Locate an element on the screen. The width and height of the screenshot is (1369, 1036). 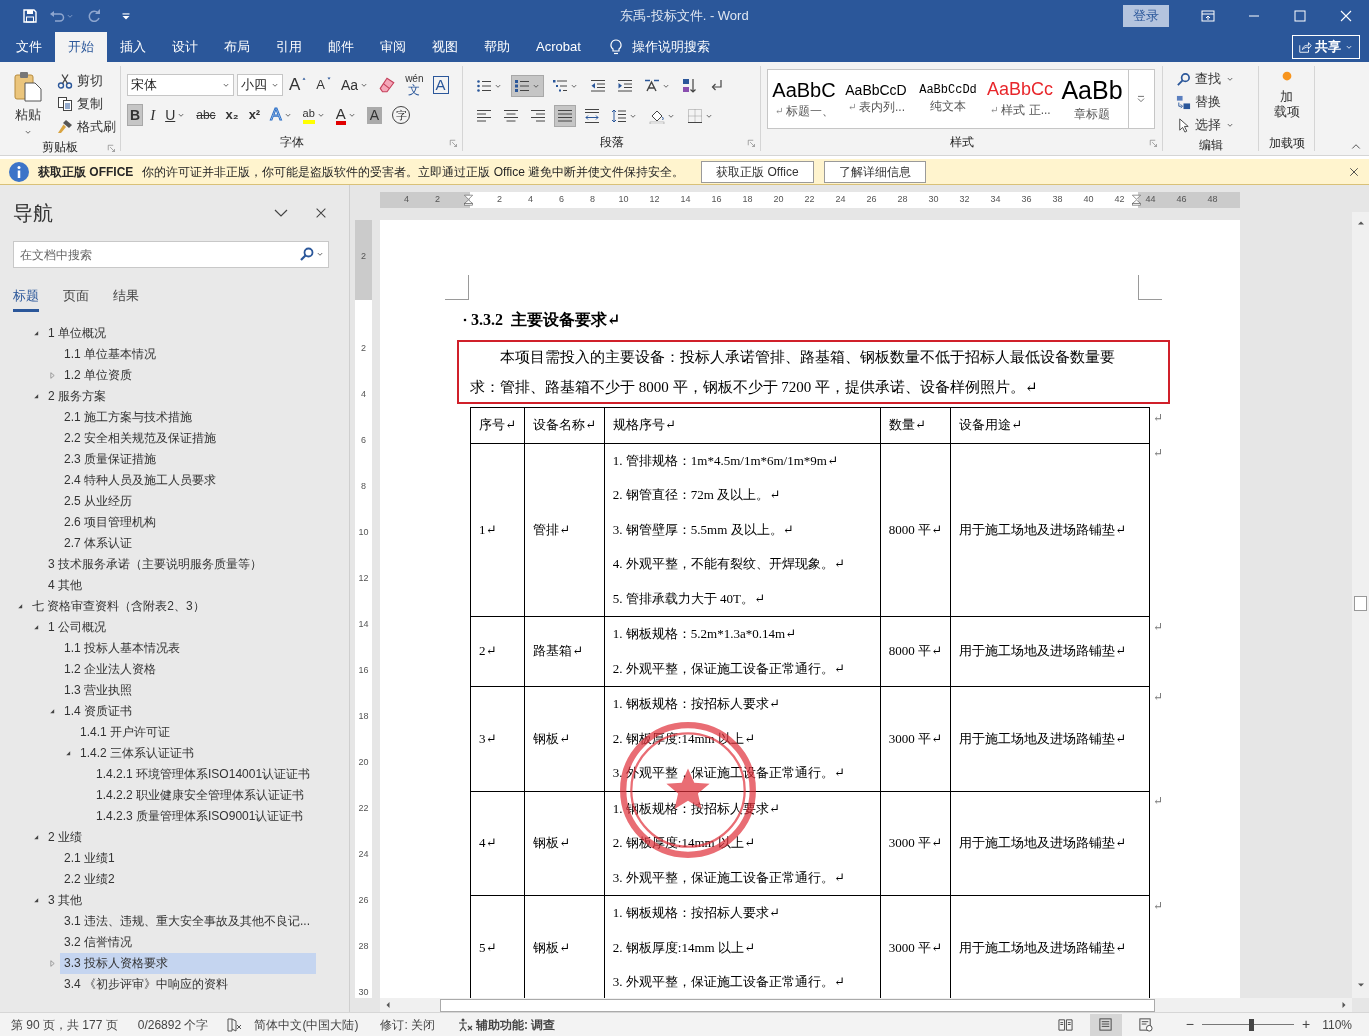
nav-heading: 1.1 单位基本情况 is located at coordinates (188, 354).